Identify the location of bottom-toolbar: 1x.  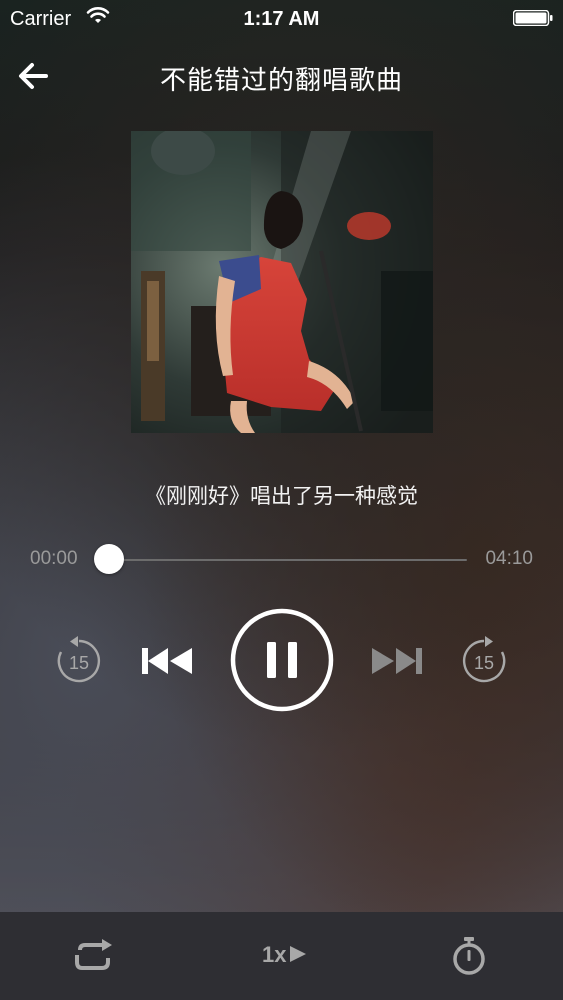
(281, 956).